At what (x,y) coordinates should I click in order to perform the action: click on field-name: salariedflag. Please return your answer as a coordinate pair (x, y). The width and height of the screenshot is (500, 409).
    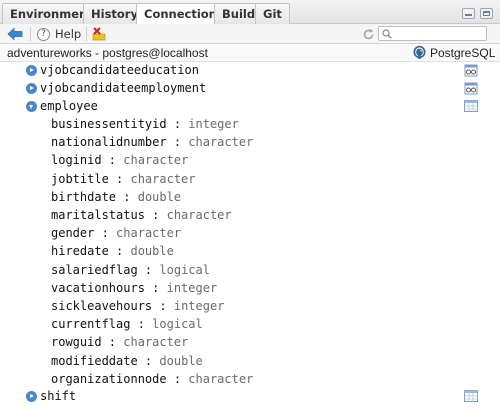
    Looking at the image, I should click on (94, 269).